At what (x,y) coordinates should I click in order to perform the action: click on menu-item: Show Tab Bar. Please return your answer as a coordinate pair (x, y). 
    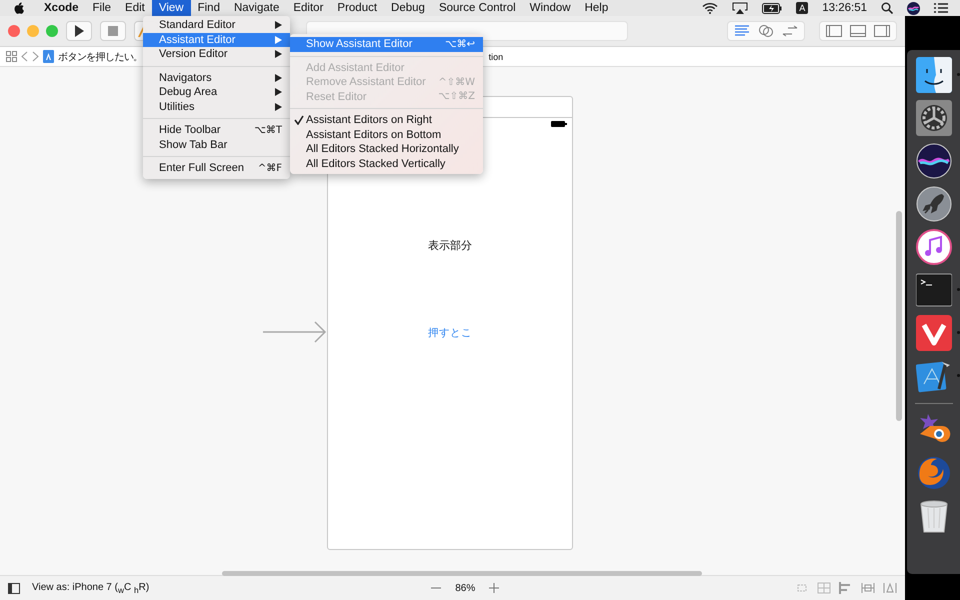
    Looking at the image, I should click on (216, 145).